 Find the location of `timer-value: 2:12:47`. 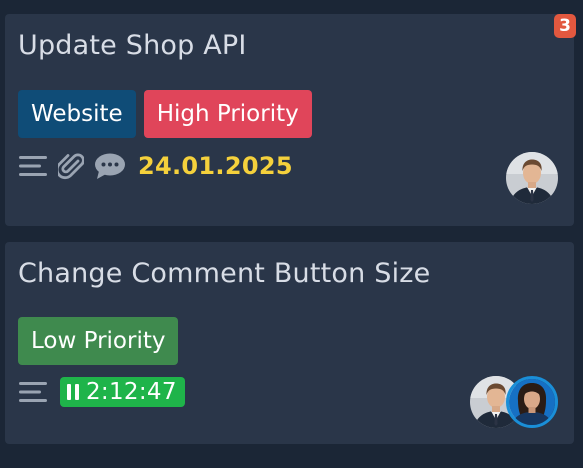

timer-value: 2:12:47 is located at coordinates (131, 392).